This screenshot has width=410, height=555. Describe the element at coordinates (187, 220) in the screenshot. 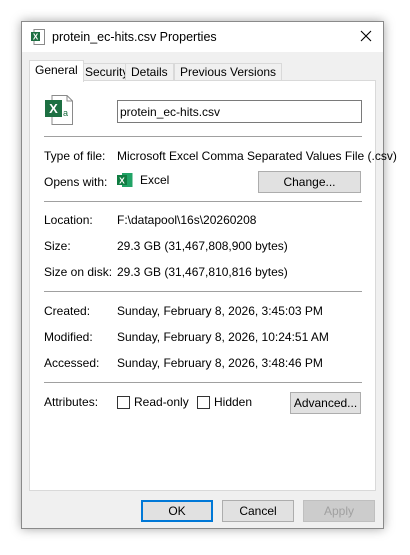

I see `location-value: F:\datapool\16s\20260208` at that location.